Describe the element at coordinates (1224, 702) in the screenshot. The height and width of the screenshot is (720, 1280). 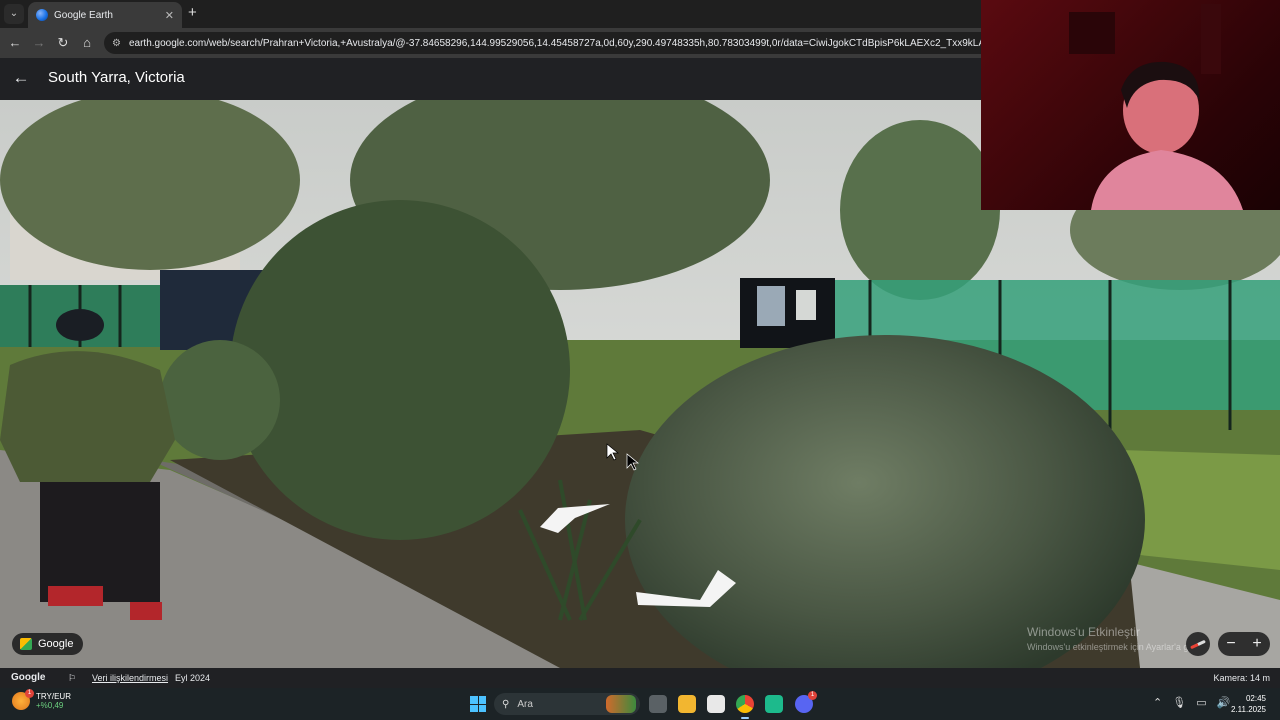
I see `volume-icon: 🔊` at that location.